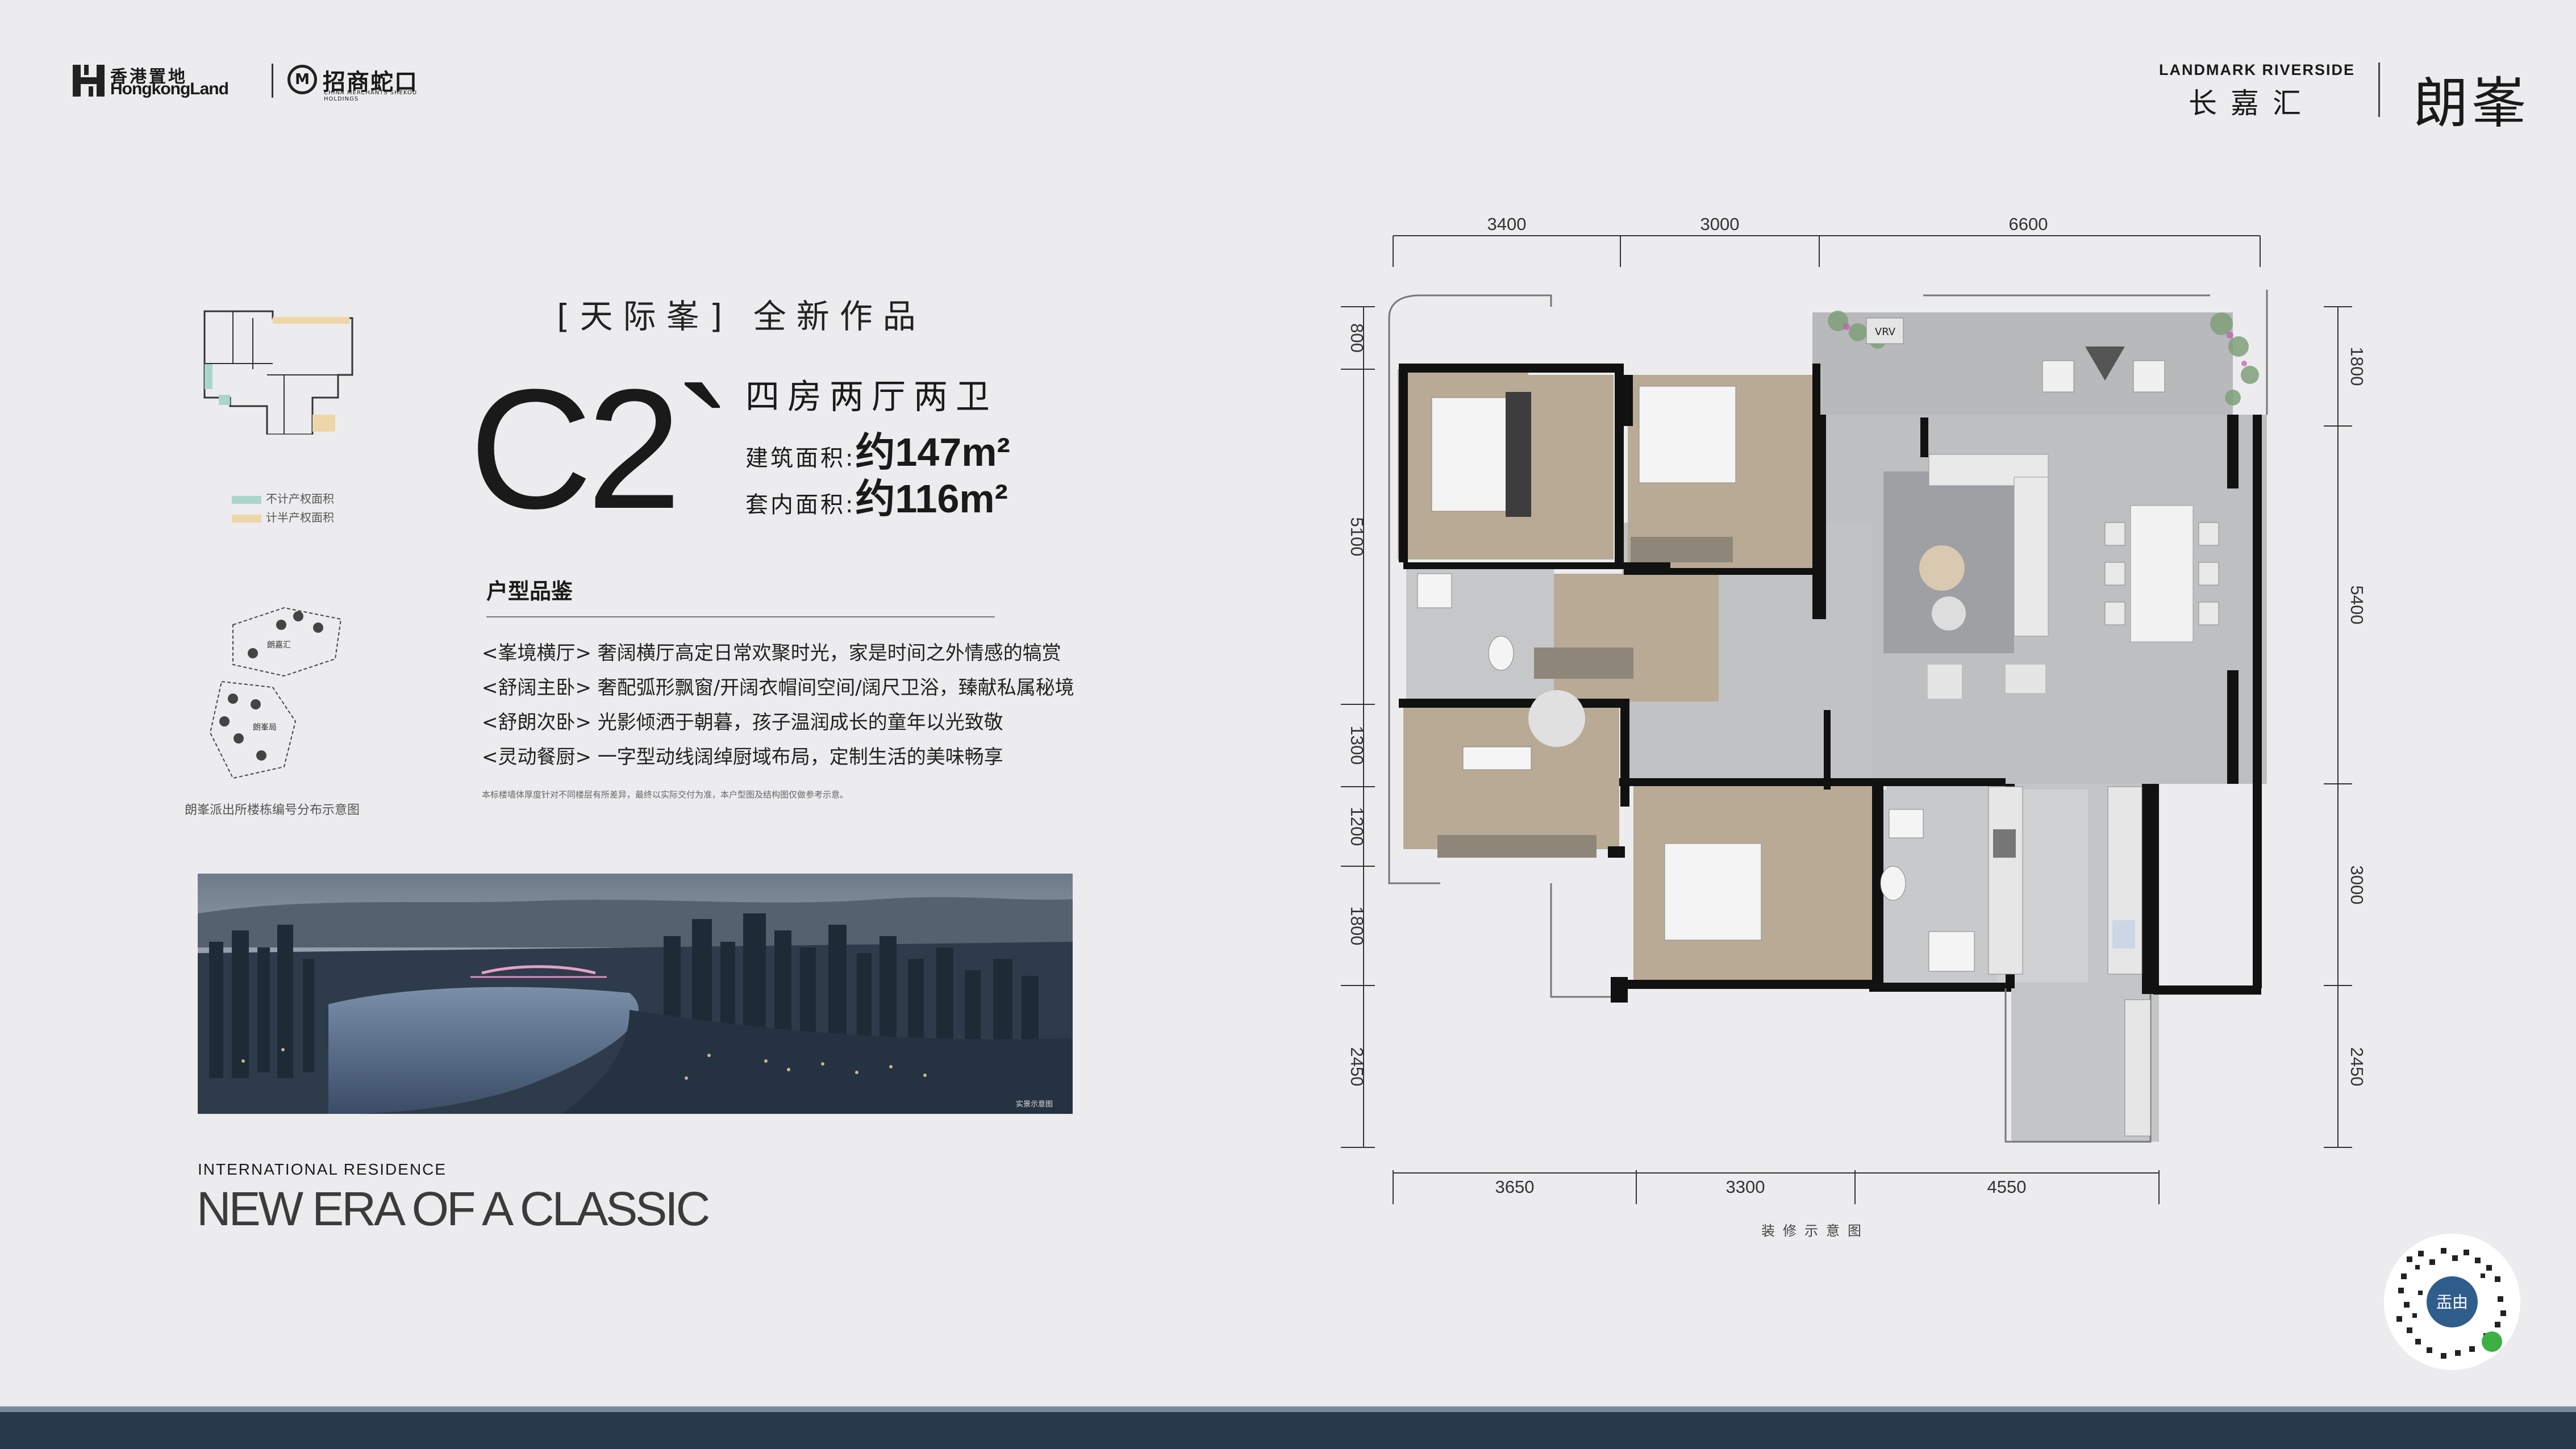 This screenshot has width=2576, height=1449. Describe the element at coordinates (2357, 886) in the screenshot. I see `dim-right-3: 3000` at that location.